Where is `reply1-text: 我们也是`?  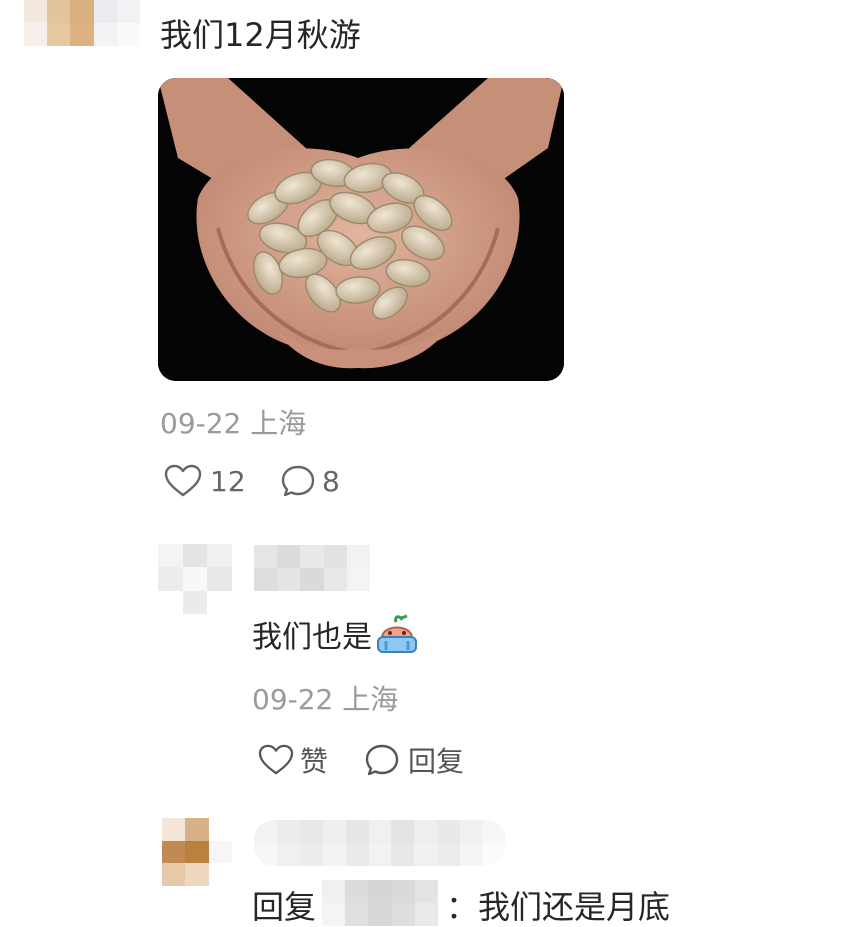 reply1-text: 我们也是 is located at coordinates (336, 634).